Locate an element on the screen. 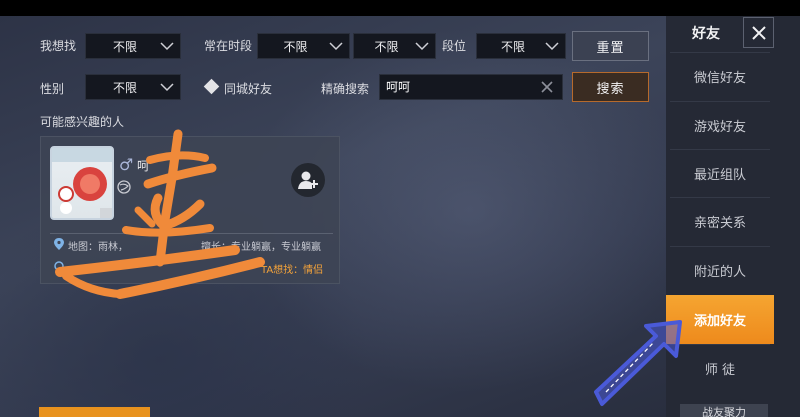 Image resolution: width=800 pixels, height=417 pixels. sidebar-item-recent-teams: 最近组队 is located at coordinates (720, 173).